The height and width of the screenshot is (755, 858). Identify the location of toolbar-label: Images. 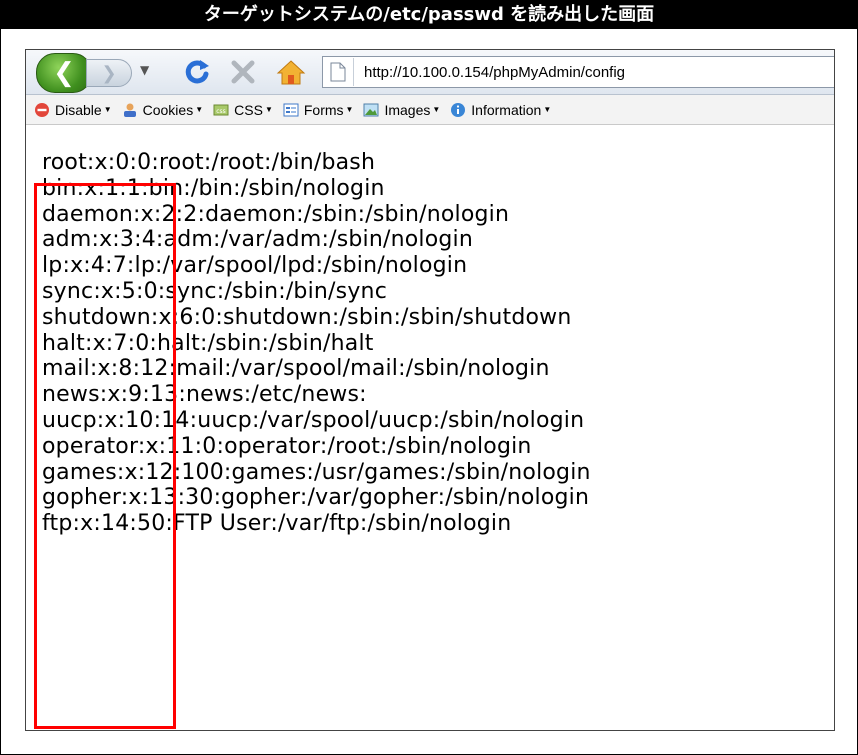
(407, 109).